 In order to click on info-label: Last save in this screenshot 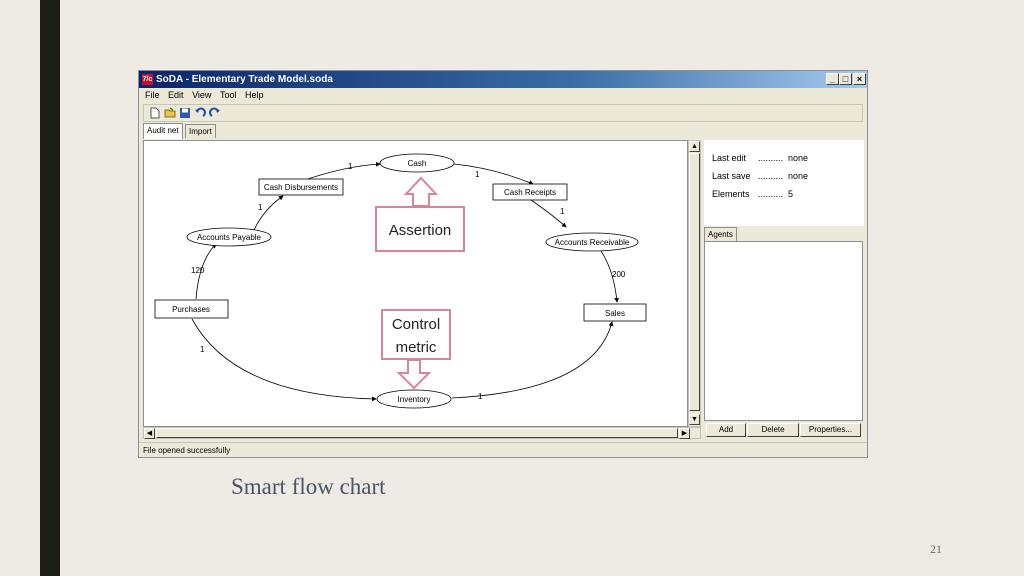, I will do `click(731, 176)`.